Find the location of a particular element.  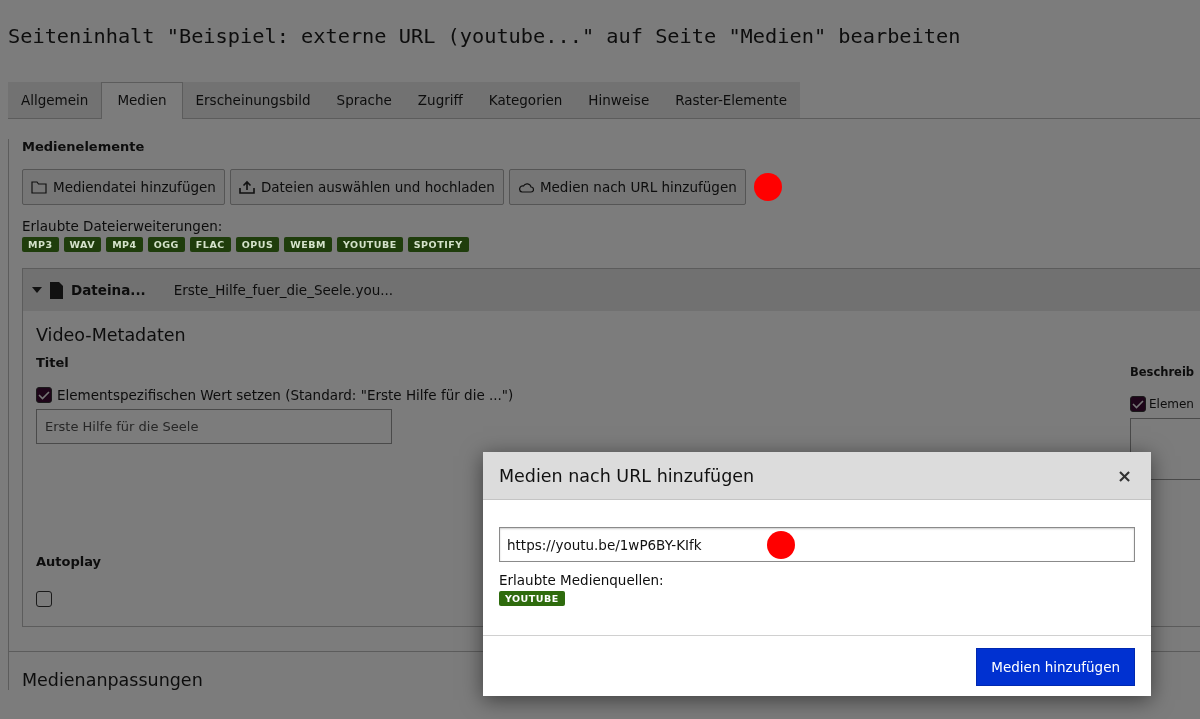

page-title: Seiteninhalt "Beispiel: externe URL (youtube..." auf Seite "Medien" bearbeiten is located at coordinates (484, 36).